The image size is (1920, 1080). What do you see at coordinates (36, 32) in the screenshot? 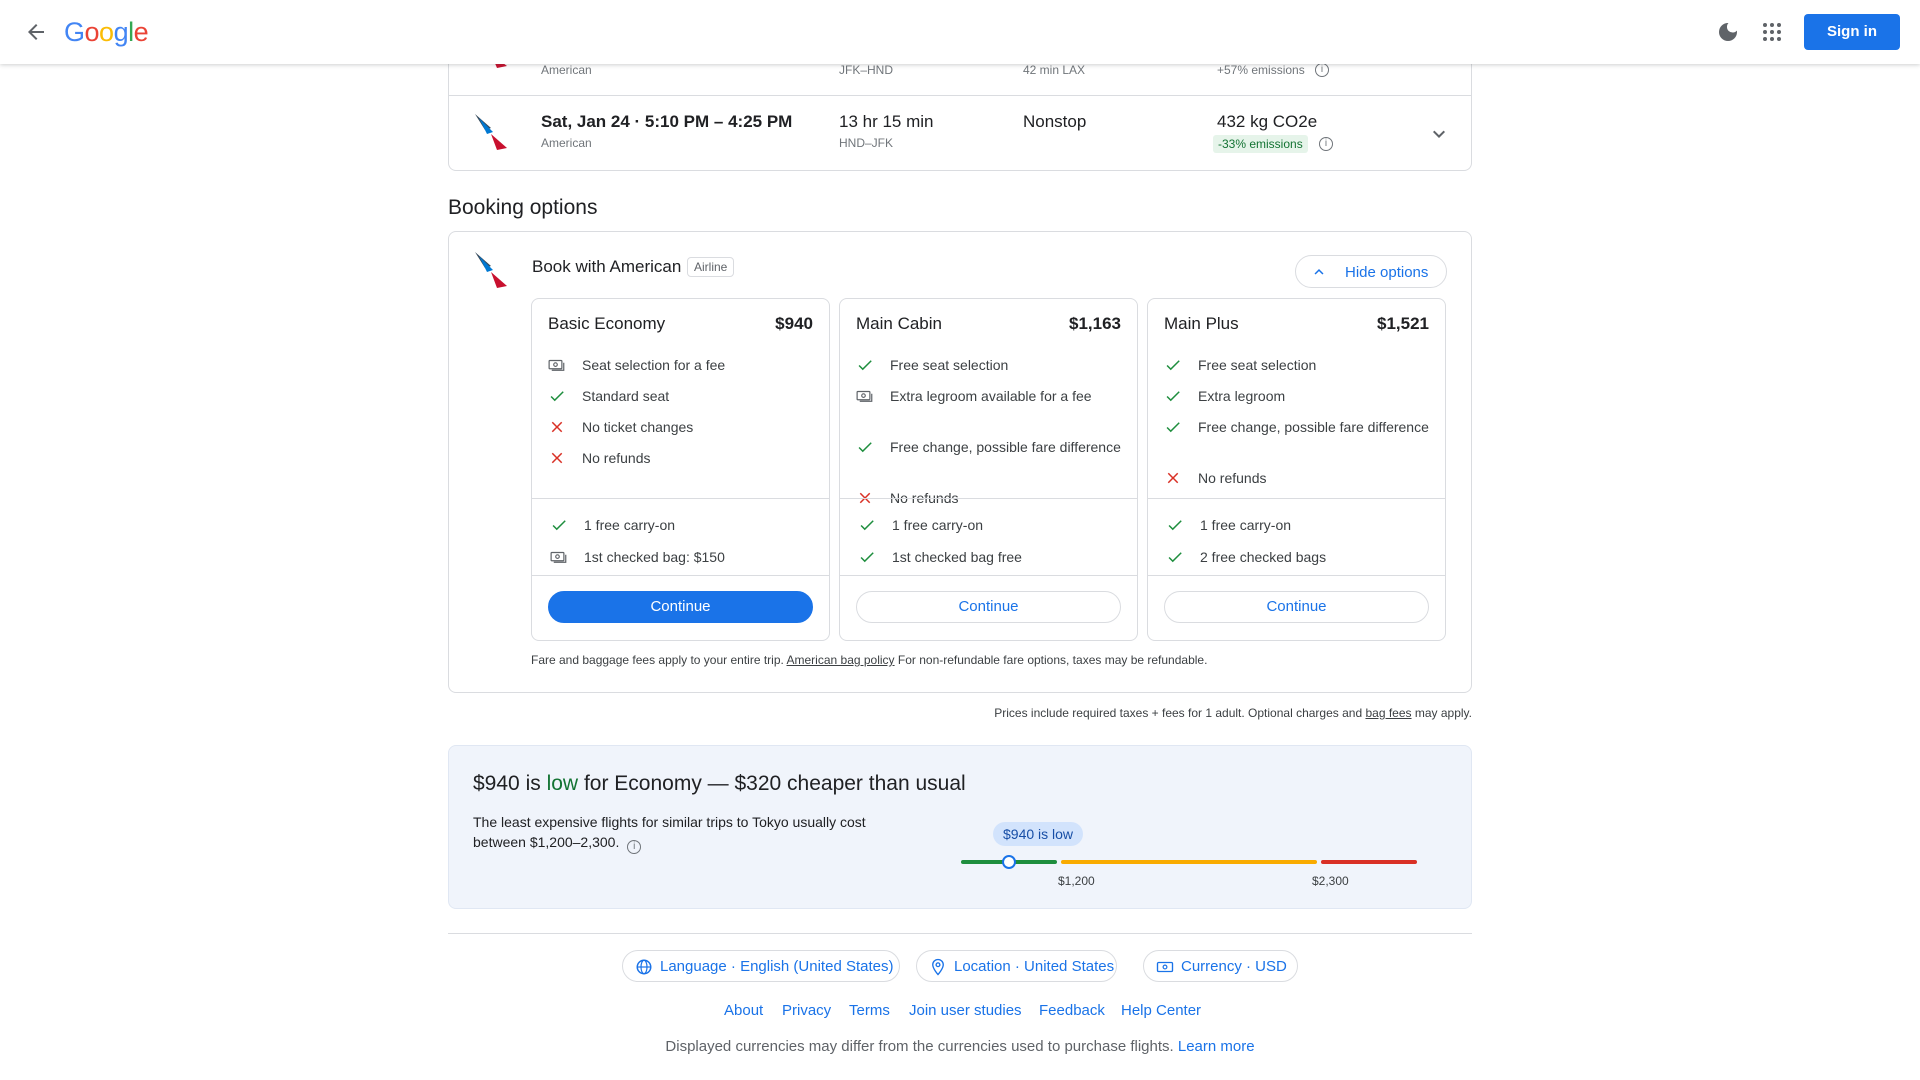
I see `back-arrow-icon` at bounding box center [36, 32].